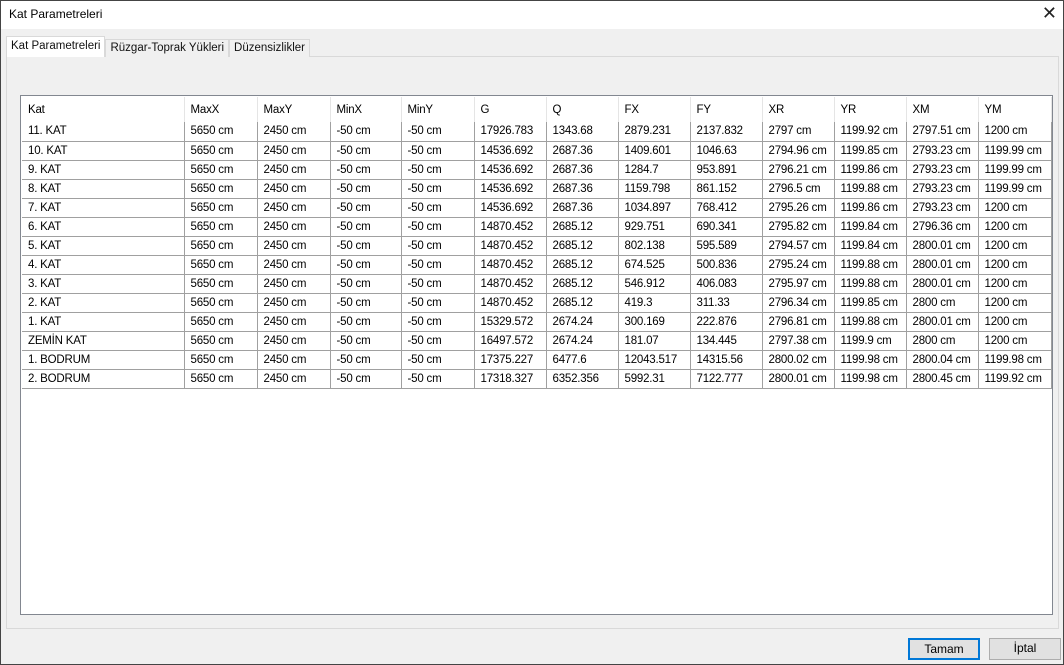 The image size is (1064, 665). Describe the element at coordinates (510, 322) in the screenshot. I see `cell-g: 15329.572` at that location.